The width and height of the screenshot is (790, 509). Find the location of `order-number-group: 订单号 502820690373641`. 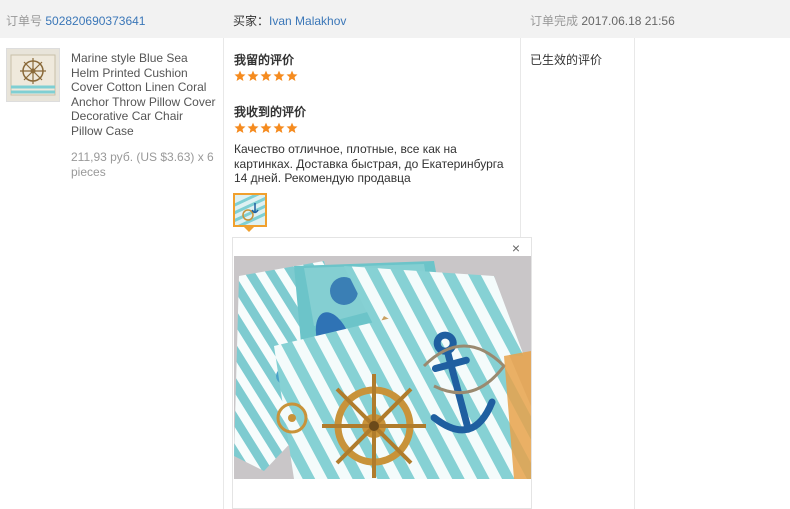

order-number-group: 订单号 502820690373641 is located at coordinates (75, 20).